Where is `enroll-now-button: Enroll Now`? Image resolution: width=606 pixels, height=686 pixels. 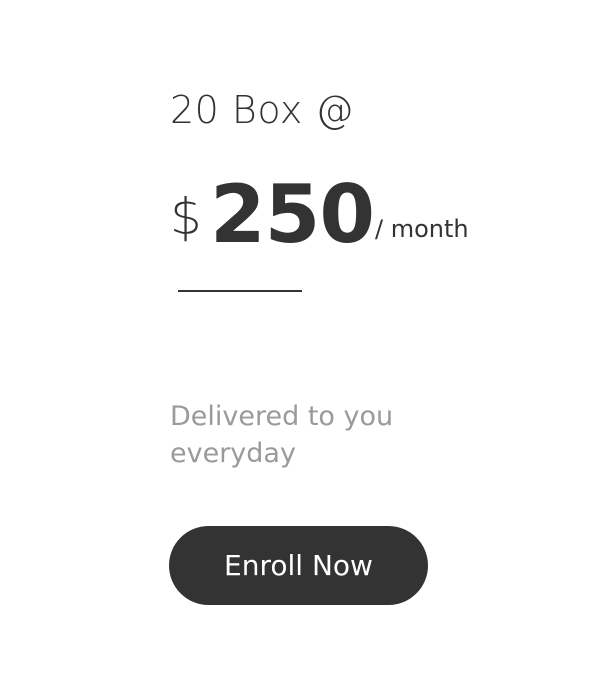
enroll-now-button: Enroll Now is located at coordinates (298, 565).